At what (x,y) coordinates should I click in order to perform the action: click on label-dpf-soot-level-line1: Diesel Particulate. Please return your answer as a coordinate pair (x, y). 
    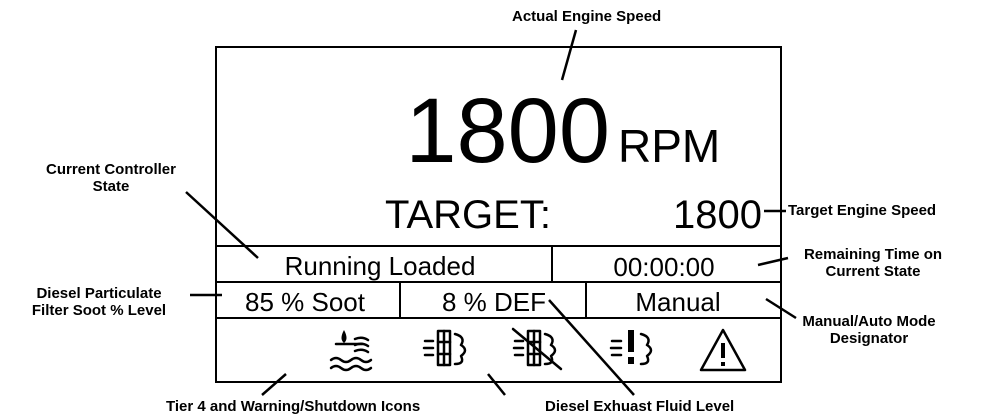
    Looking at the image, I should click on (99, 293).